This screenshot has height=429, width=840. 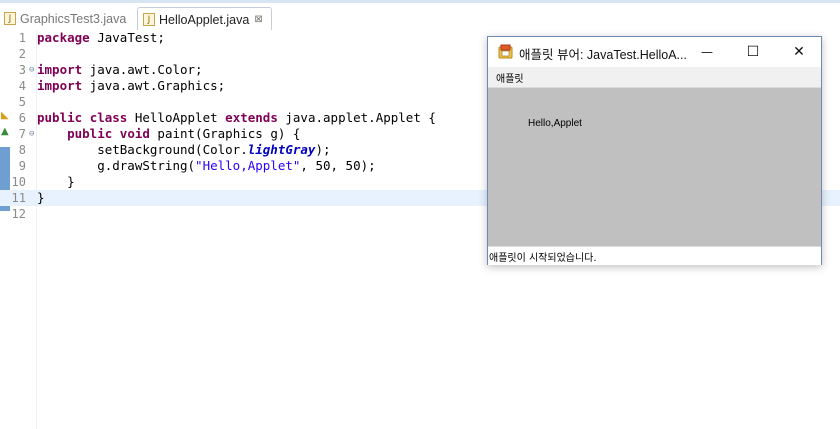 I want to click on line-number: 8, so click(x=22, y=150).